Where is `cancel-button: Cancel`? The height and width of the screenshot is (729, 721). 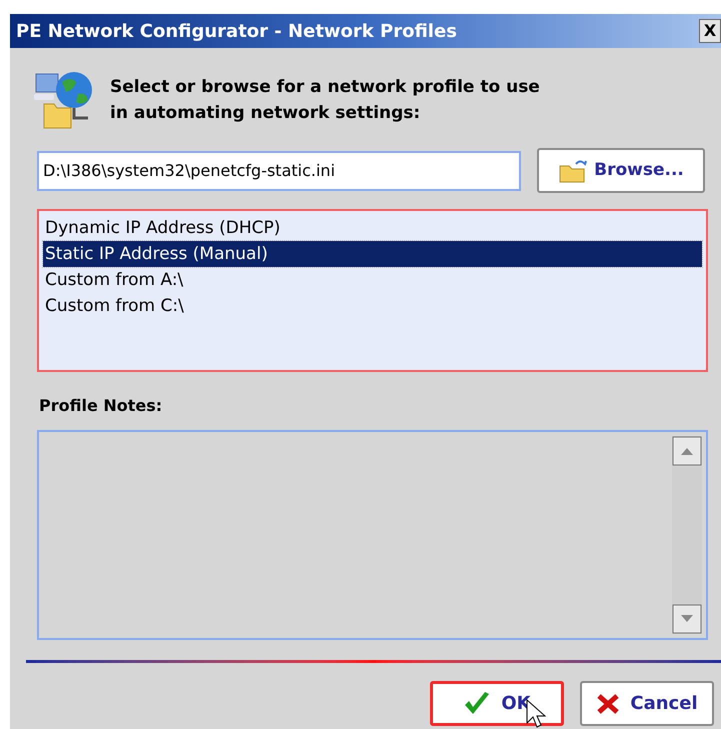 cancel-button: Cancel is located at coordinates (647, 703).